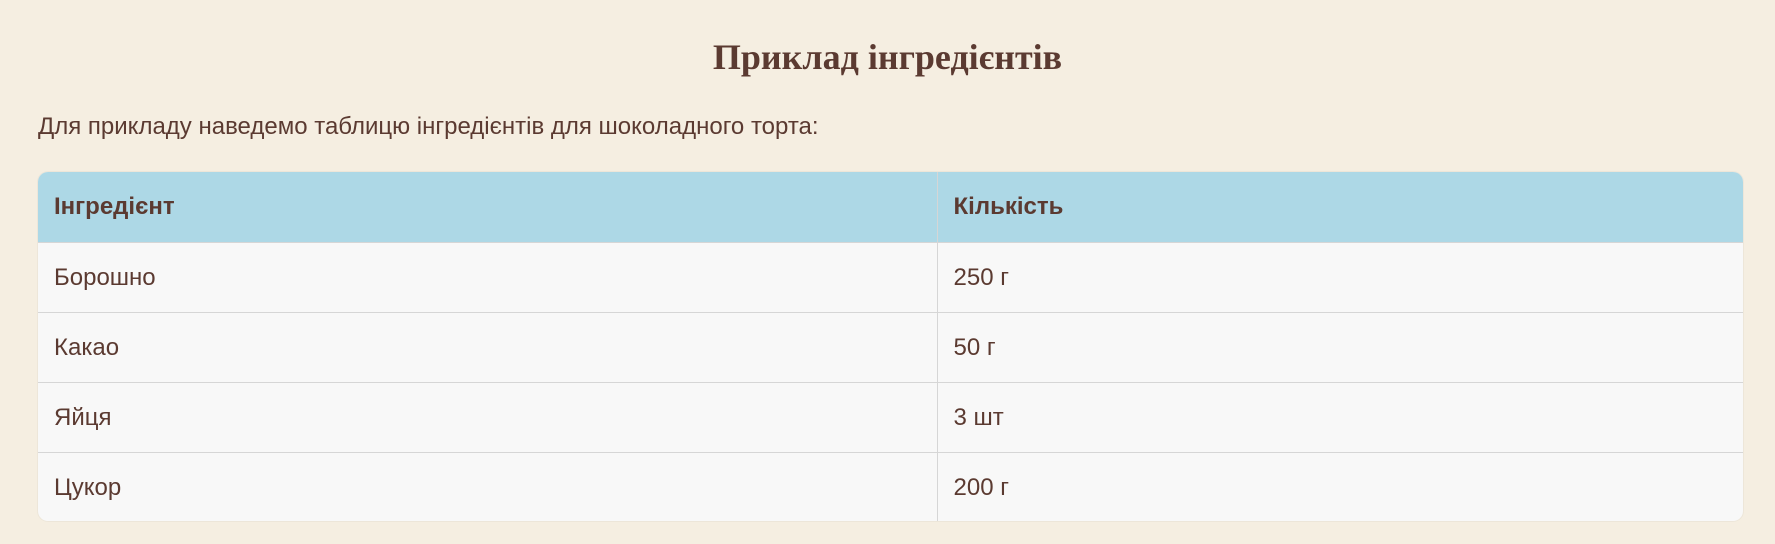 The image size is (1775, 544). What do you see at coordinates (1339, 486) in the screenshot?
I see `quantity-cell: 200 г` at bounding box center [1339, 486].